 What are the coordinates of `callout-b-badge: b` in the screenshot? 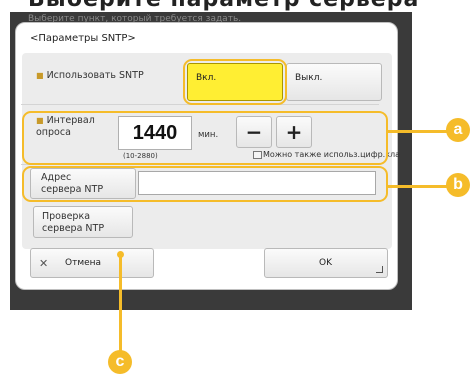 It's located at (458, 185).